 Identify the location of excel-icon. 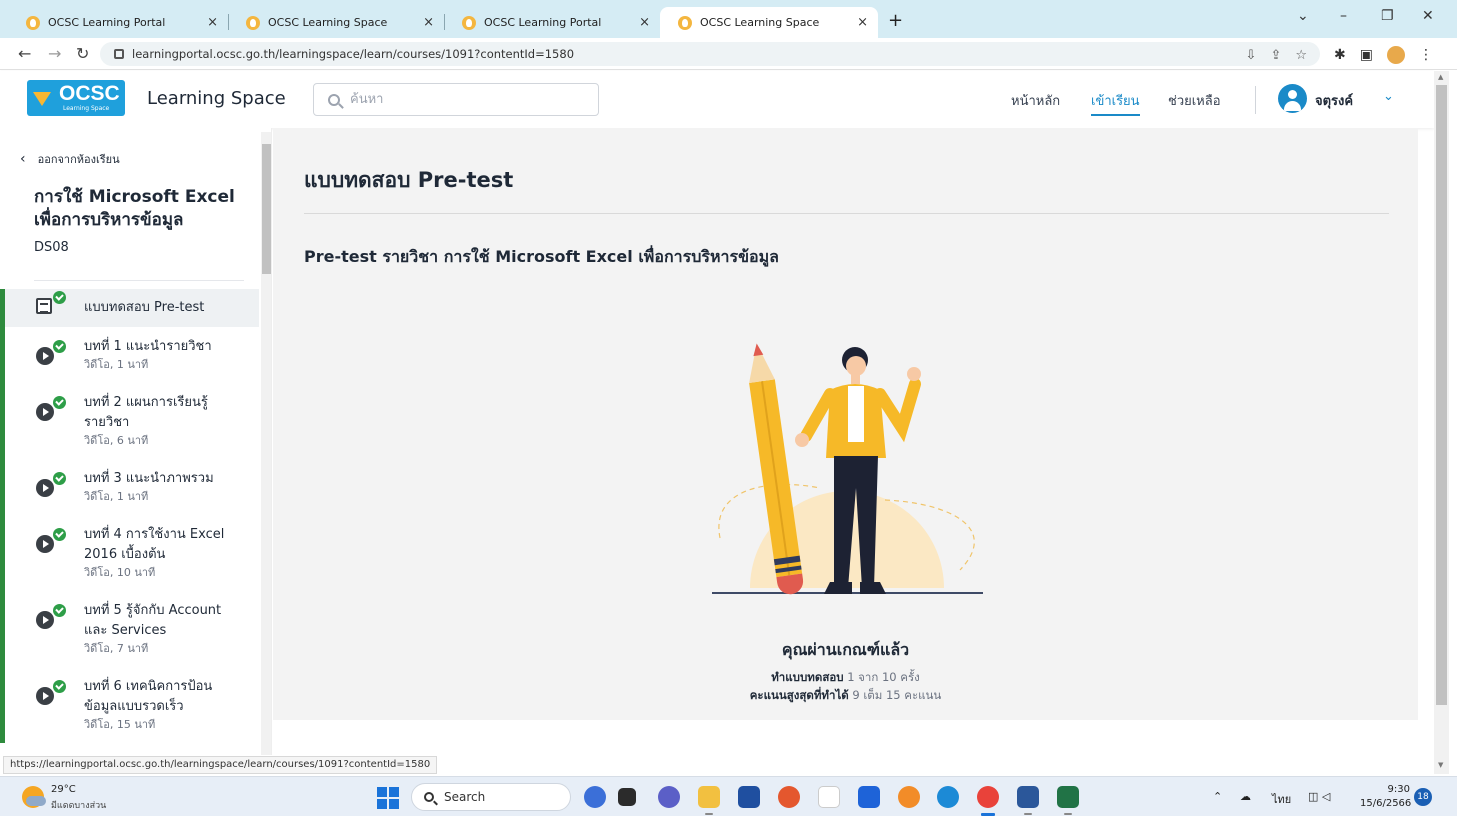
(1068, 800).